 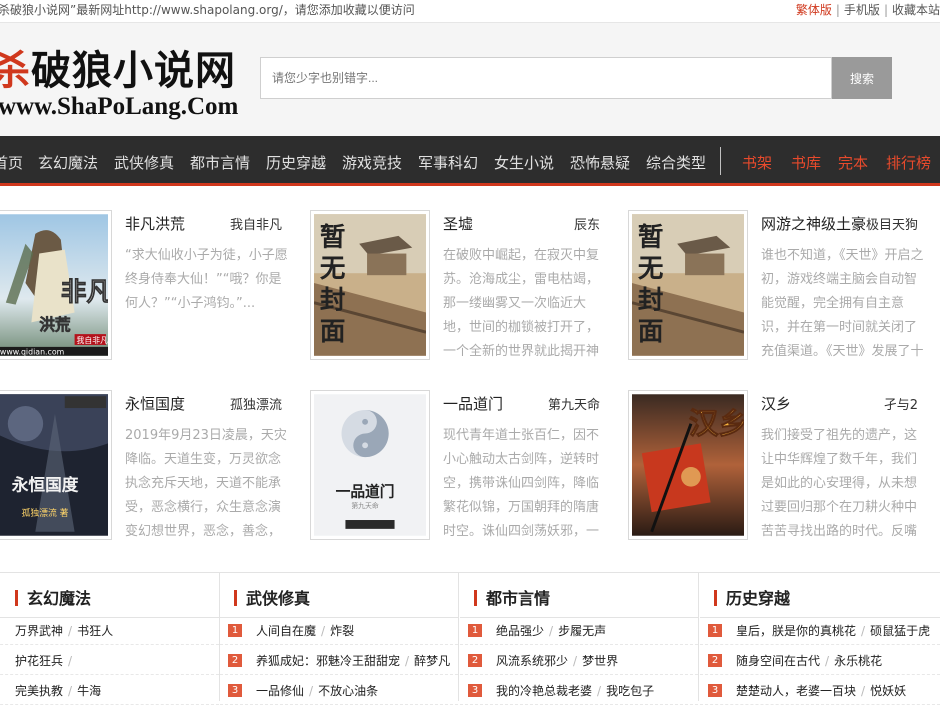 What do you see at coordinates (286, 631) in the screenshot?
I see `book-link: 人间自在魔` at bounding box center [286, 631].